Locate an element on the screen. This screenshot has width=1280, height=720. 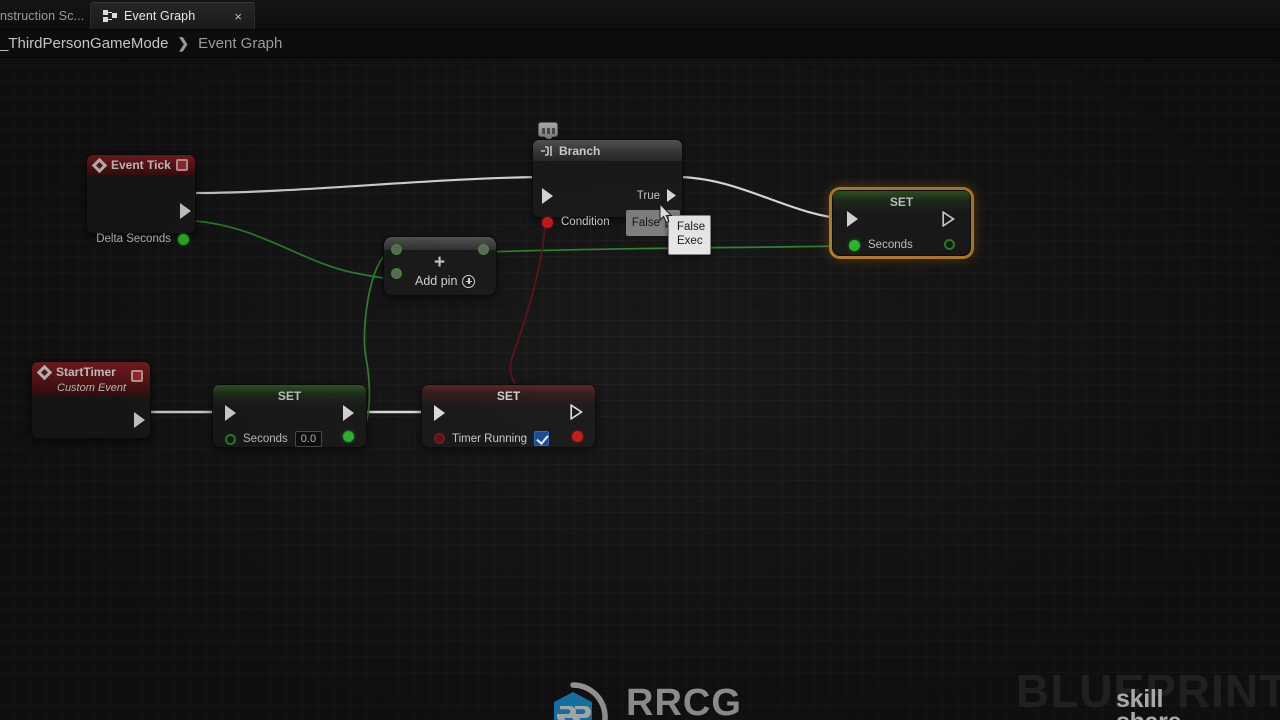
node-title: Event Tick is located at coordinates (141, 165).